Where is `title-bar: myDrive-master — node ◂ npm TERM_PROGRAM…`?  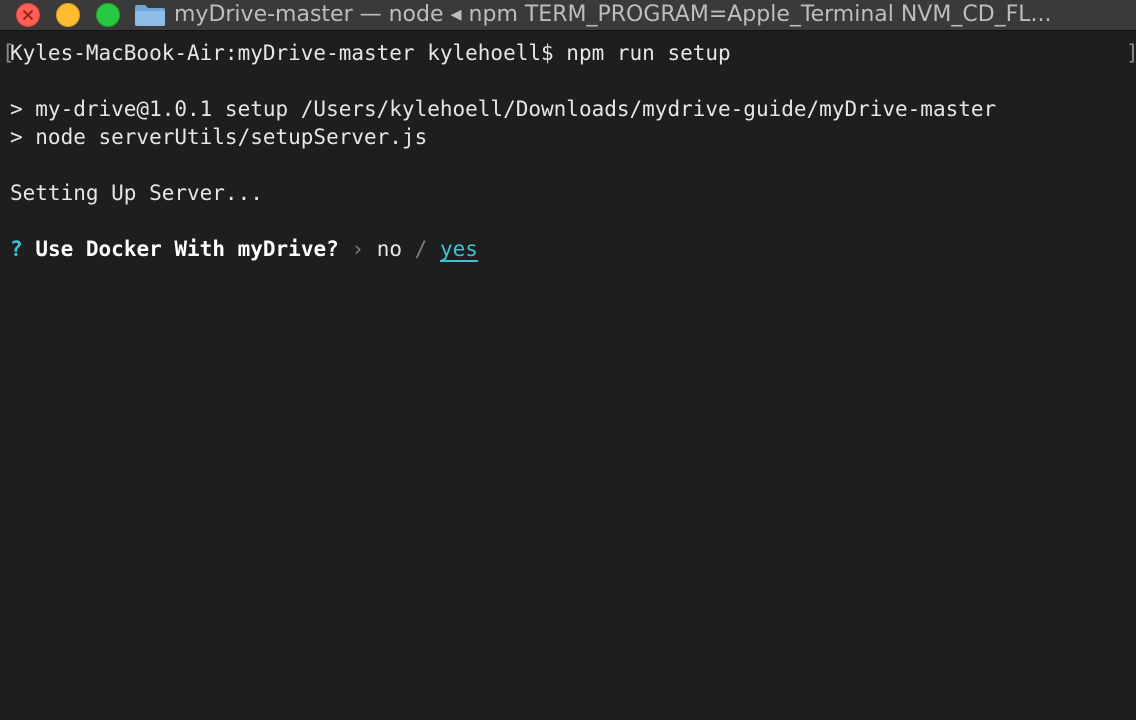
title-bar: myDrive-master — node ◂ npm TERM_PROGRAM… is located at coordinates (568, 15).